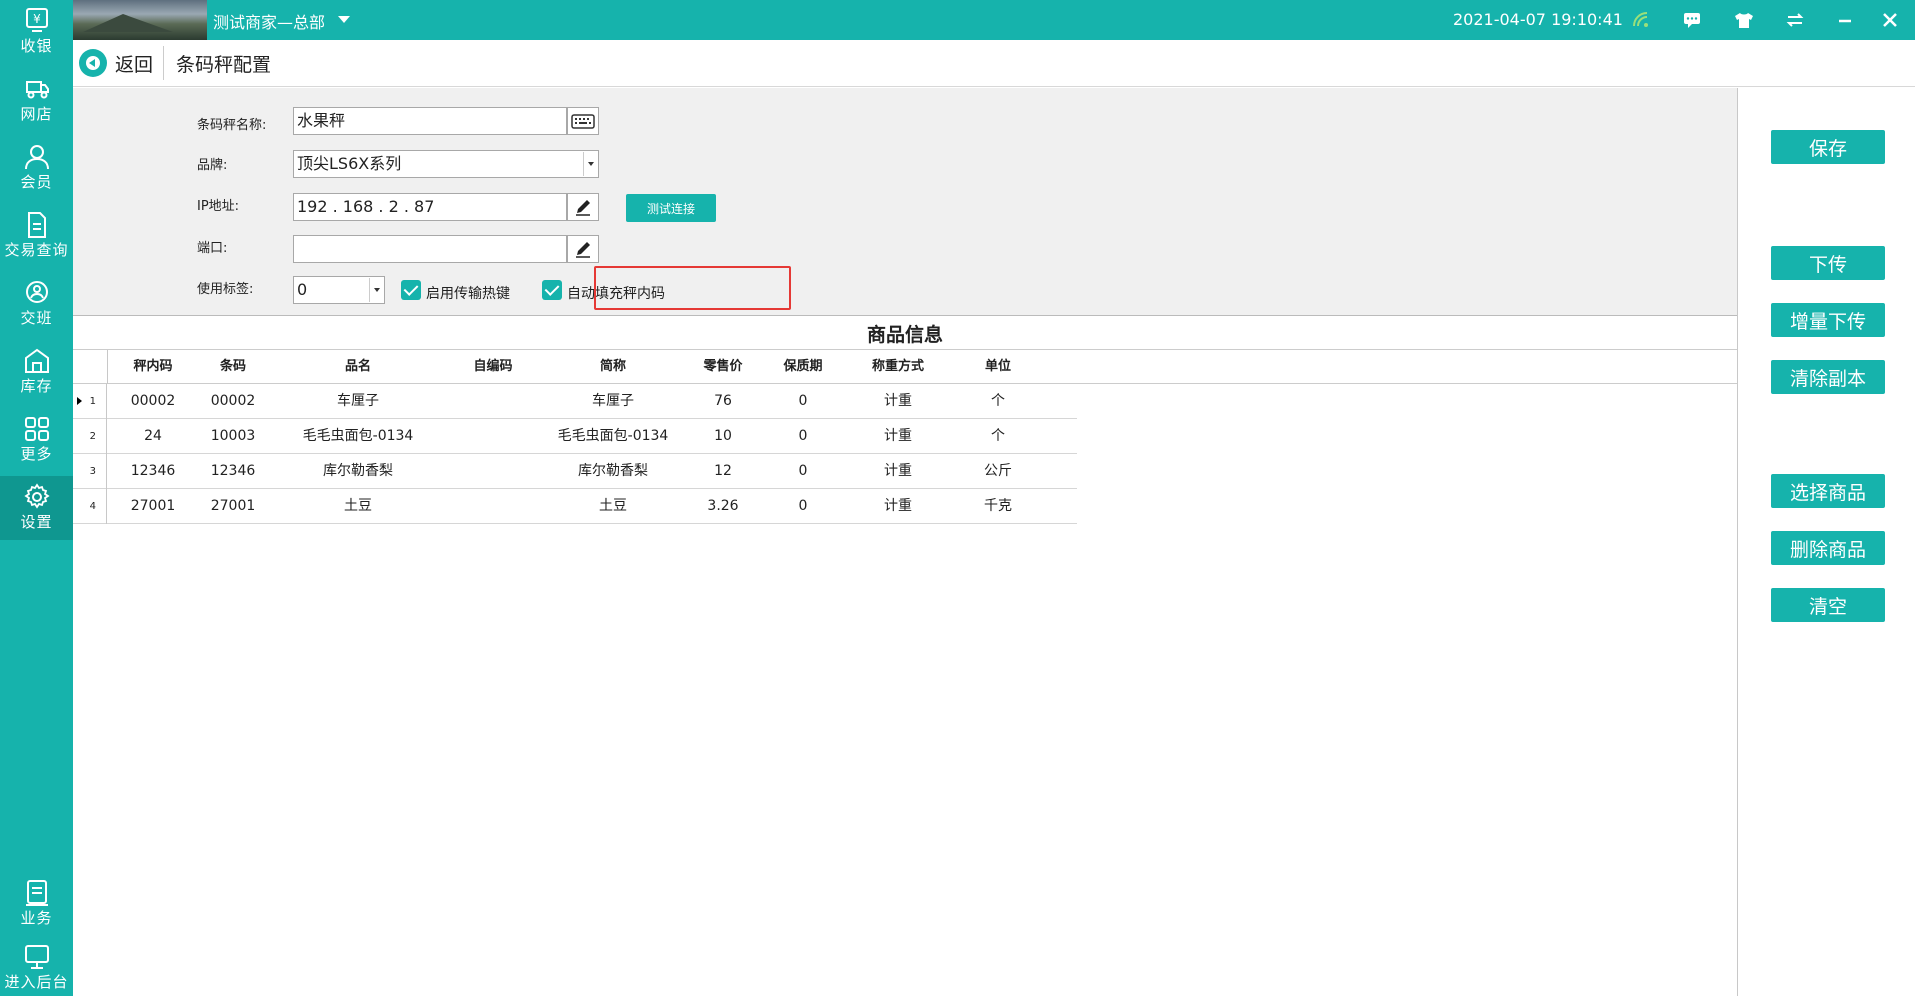 This screenshot has height=1000, width=1915. What do you see at coordinates (575, 506) in the screenshot?
I see `table-row: 4 27001 27001 土豆 土豆 3.26 0 计重 千克` at bounding box center [575, 506].